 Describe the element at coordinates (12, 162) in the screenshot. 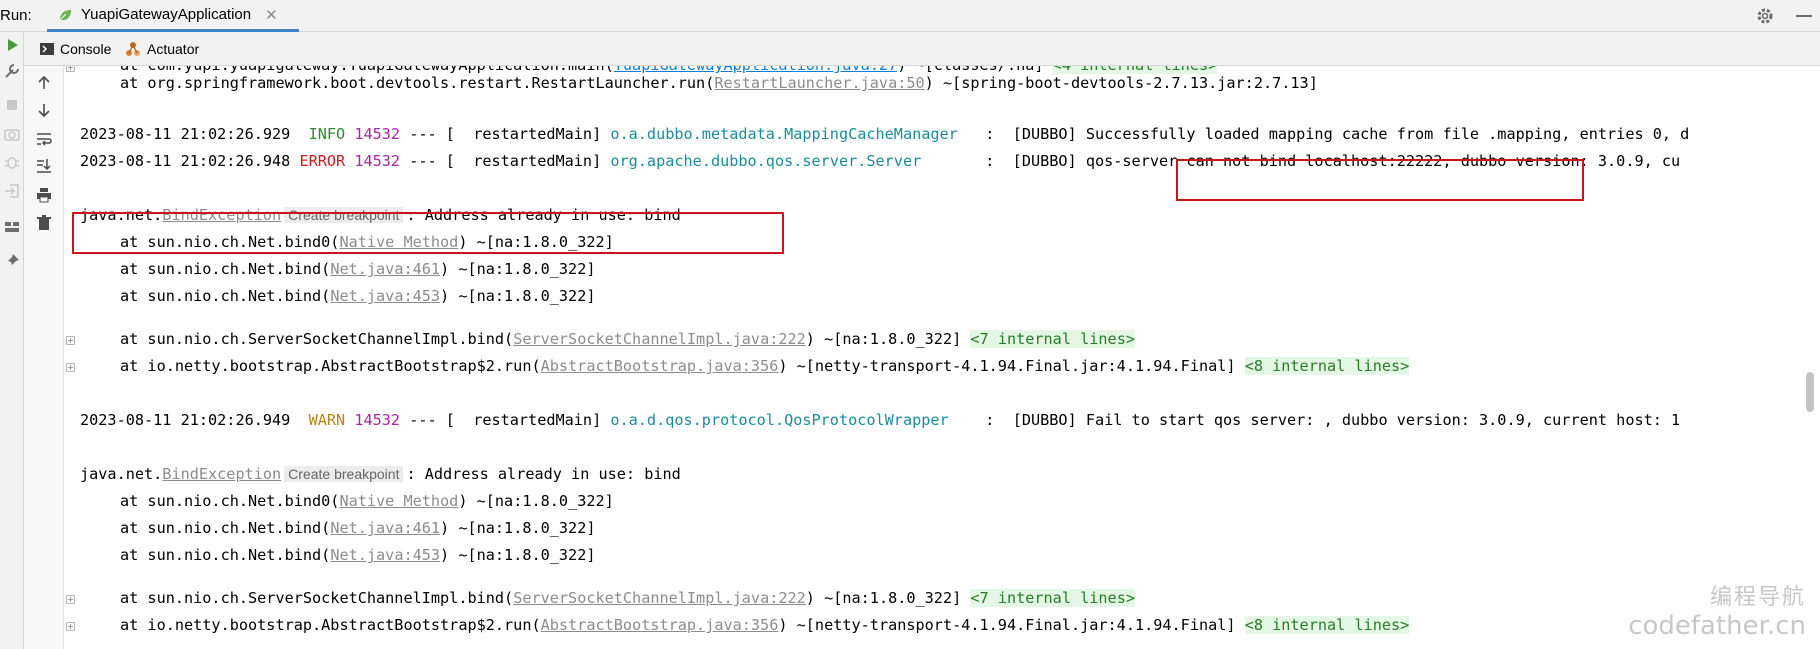

I see `bug-icon` at that location.